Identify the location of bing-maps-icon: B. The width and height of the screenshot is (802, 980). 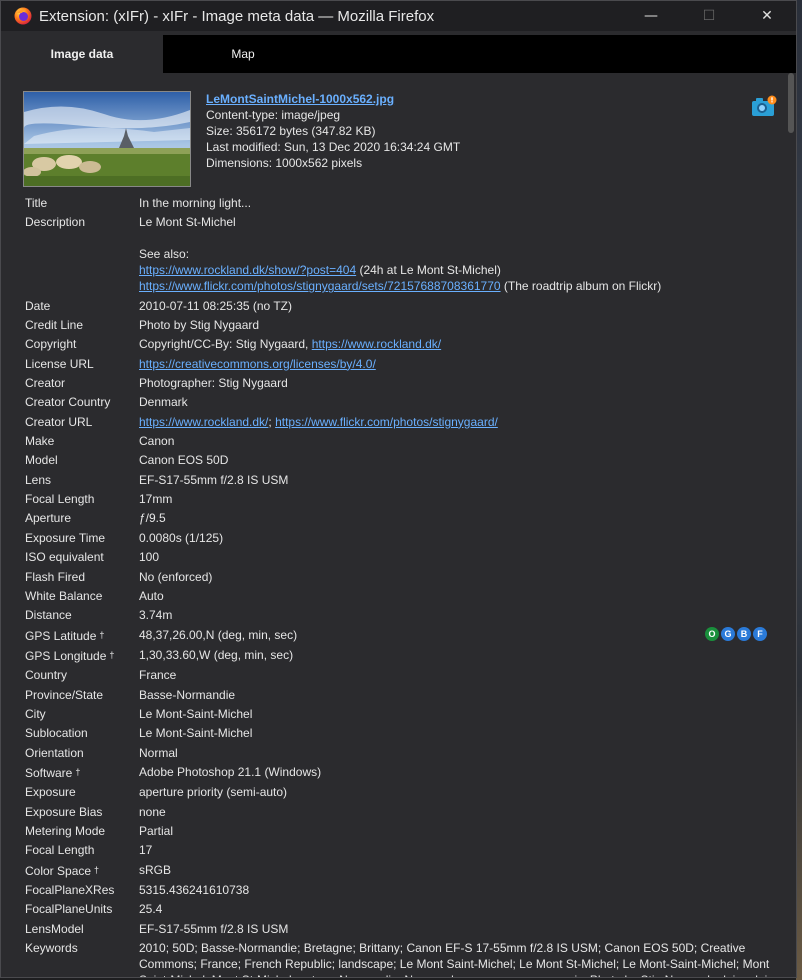
(744, 633).